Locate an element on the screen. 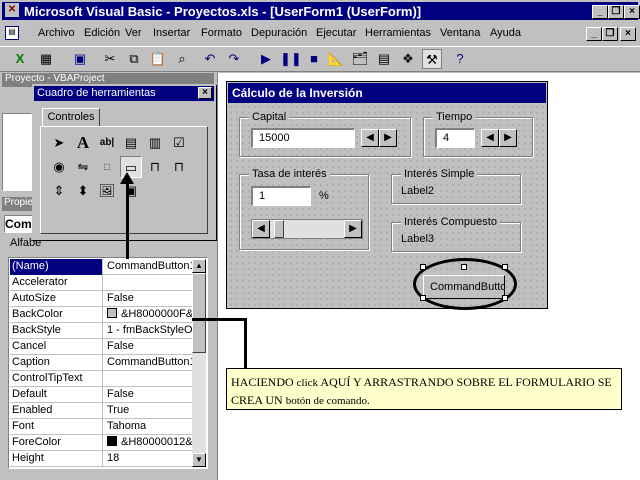 Image resolution: width=640 pixels, height=480 pixels. paste-icon: 📋 is located at coordinates (158, 59).